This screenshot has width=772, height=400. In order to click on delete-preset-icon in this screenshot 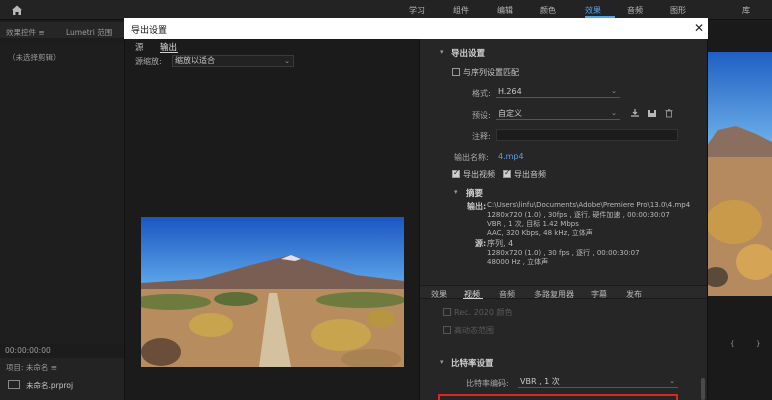, I will do `click(669, 113)`.